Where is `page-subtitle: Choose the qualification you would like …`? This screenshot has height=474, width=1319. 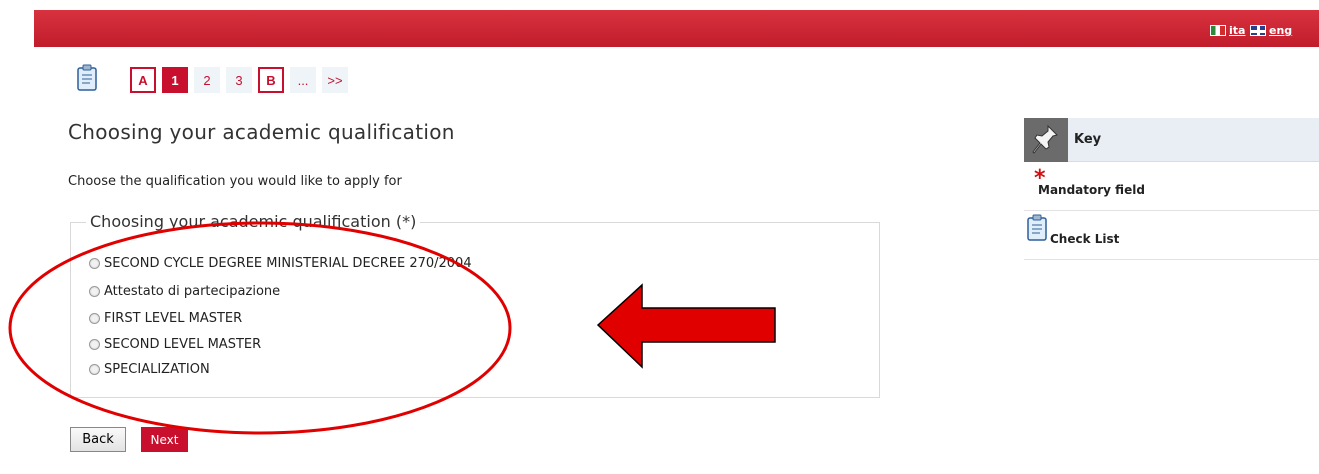
page-subtitle: Choose the qualification you would like … is located at coordinates (235, 181).